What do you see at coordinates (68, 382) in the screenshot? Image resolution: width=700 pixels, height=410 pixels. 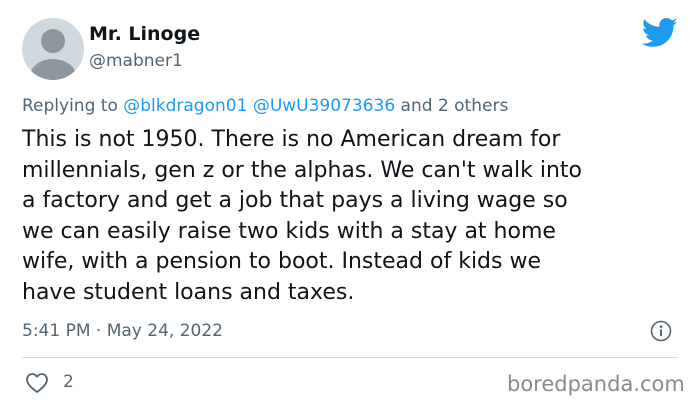 I see `like-count: 2` at bounding box center [68, 382].